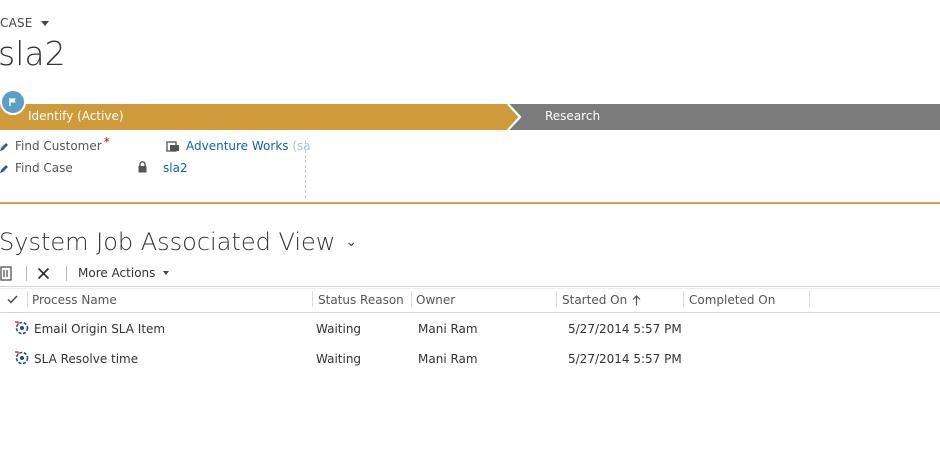 This screenshot has height=464, width=940. Describe the element at coordinates (175, 168) in the screenshot. I see `find-case-value: sla2` at that location.